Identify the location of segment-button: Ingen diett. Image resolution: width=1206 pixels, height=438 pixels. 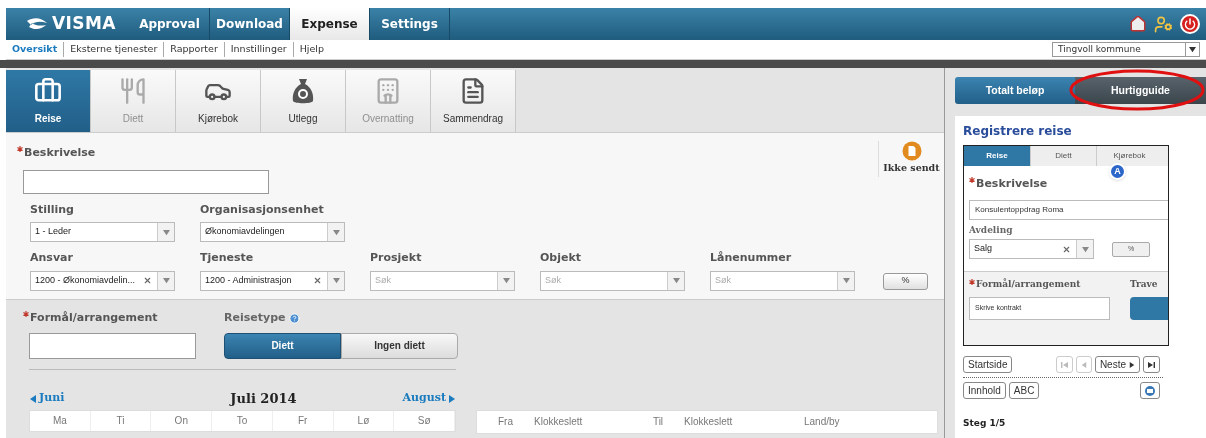
(399, 345).